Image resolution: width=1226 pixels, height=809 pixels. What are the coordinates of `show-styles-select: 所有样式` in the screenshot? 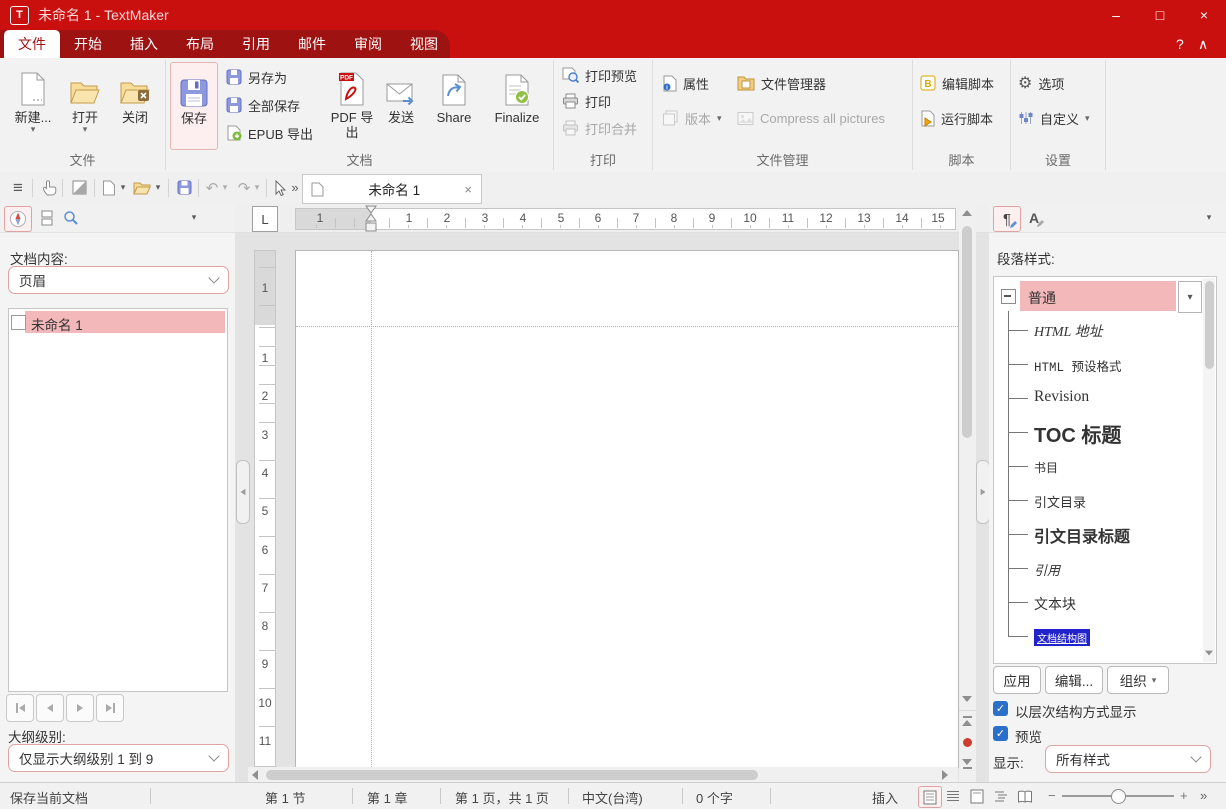 It's located at (1128, 759).